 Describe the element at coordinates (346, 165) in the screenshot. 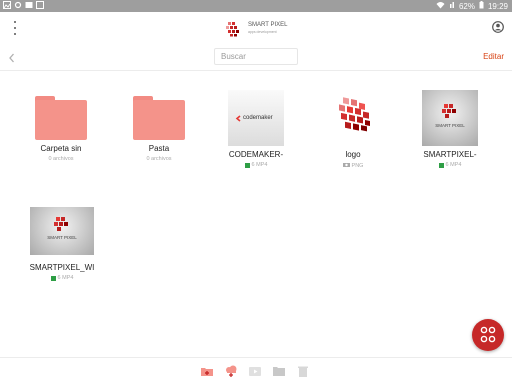

I see `camera-icon` at that location.